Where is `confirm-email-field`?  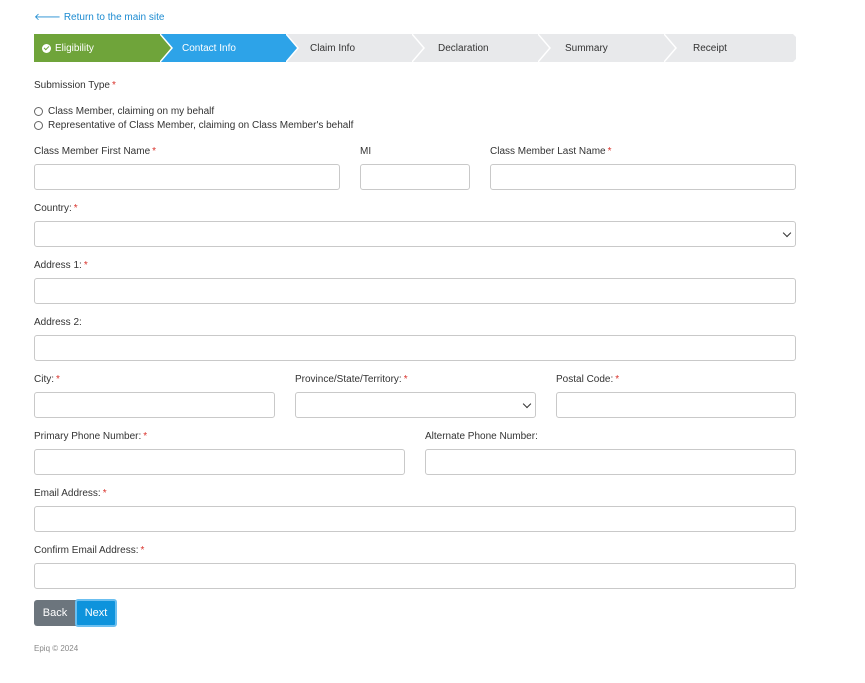
confirm-email-field is located at coordinates (415, 576).